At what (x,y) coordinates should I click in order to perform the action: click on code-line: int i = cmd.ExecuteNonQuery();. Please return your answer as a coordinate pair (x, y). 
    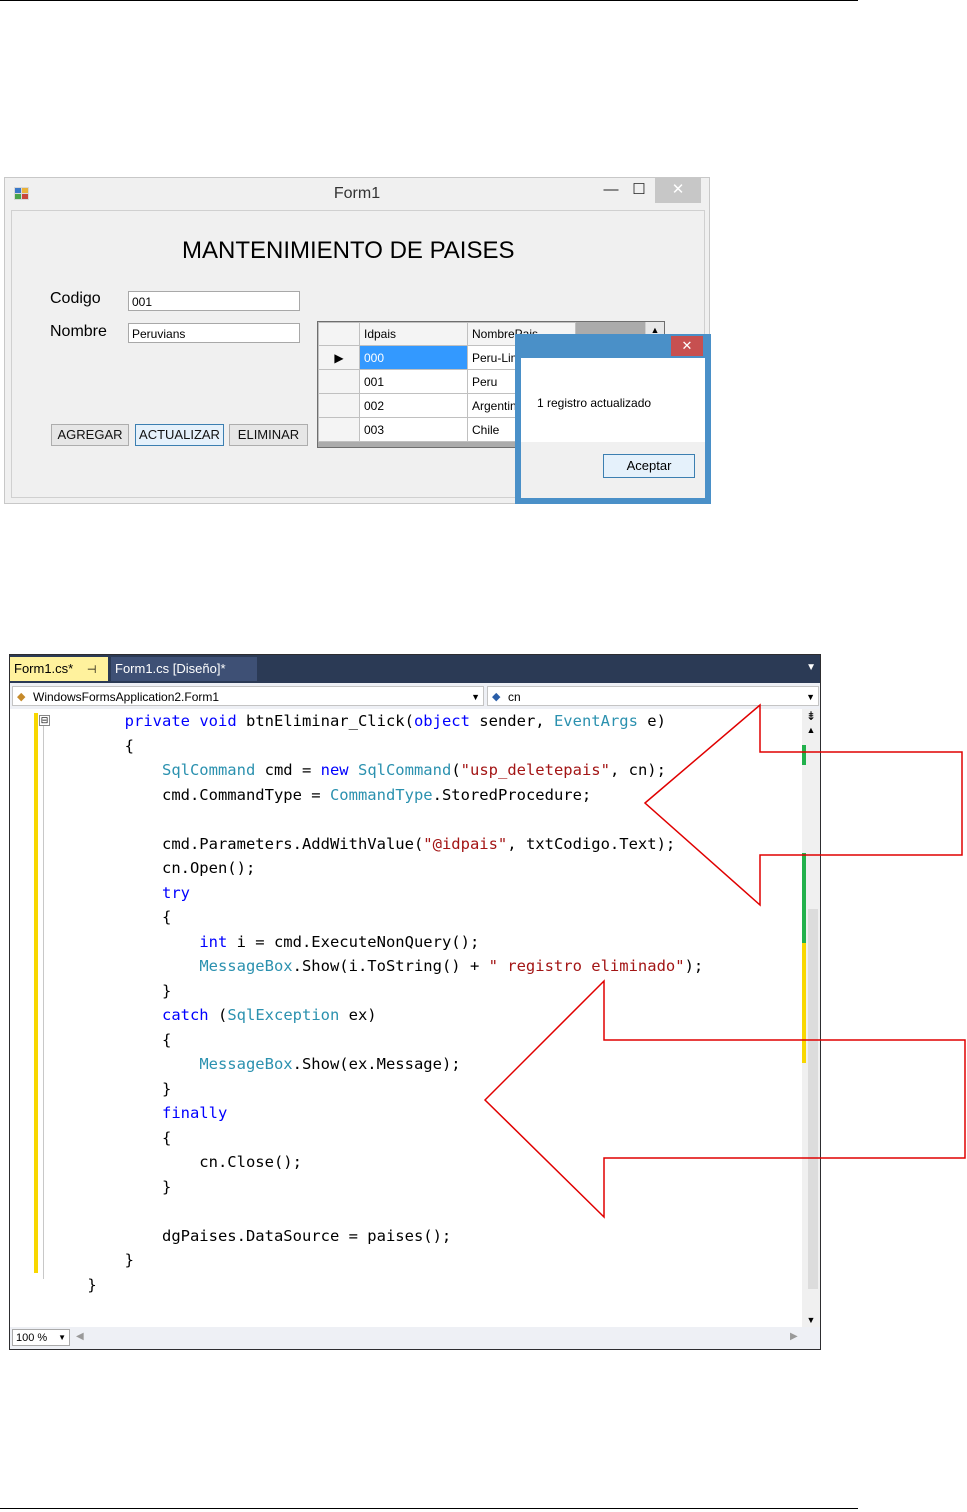
    Looking at the image, I should click on (376, 942).